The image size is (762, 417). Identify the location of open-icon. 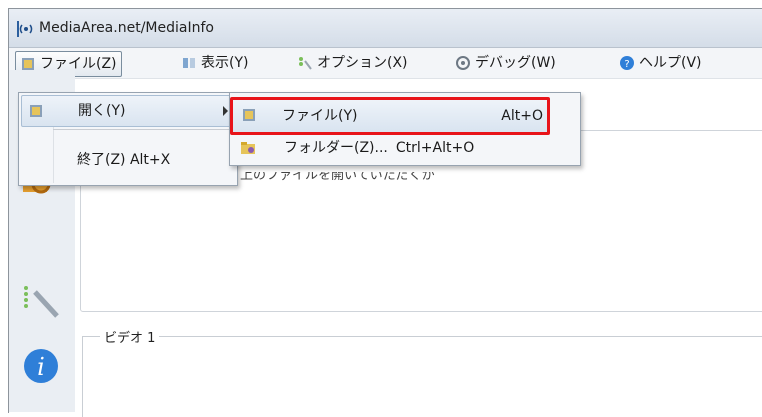
(36, 111).